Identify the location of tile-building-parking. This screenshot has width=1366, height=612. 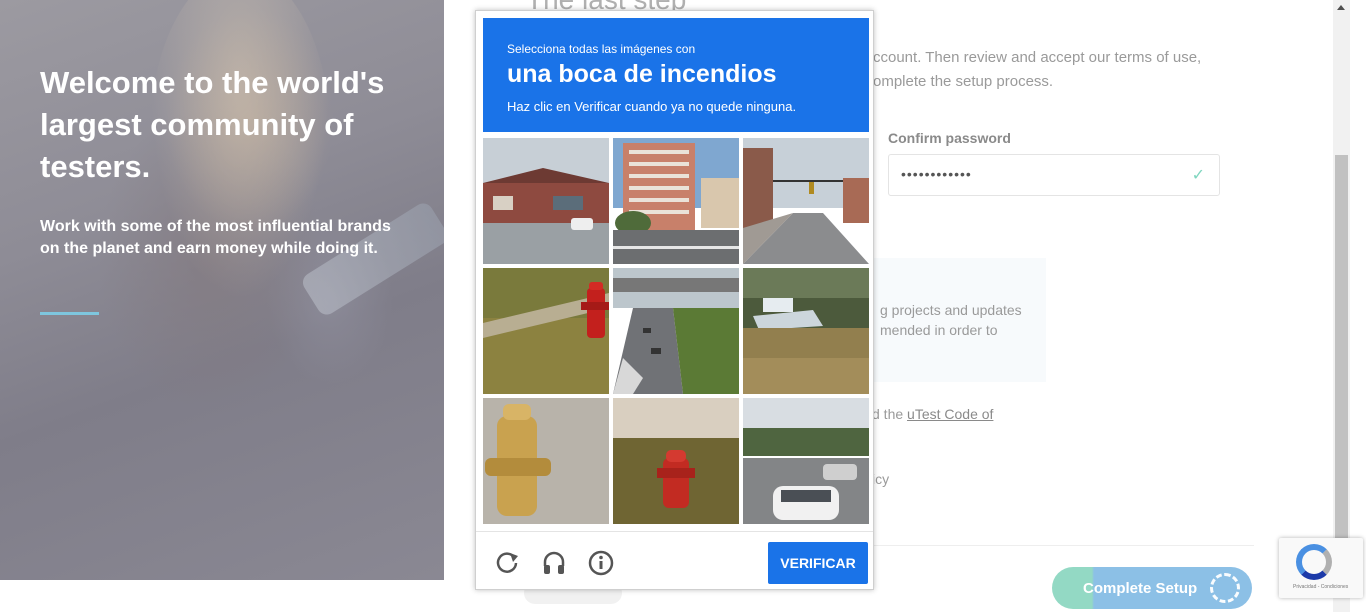
(546, 201).